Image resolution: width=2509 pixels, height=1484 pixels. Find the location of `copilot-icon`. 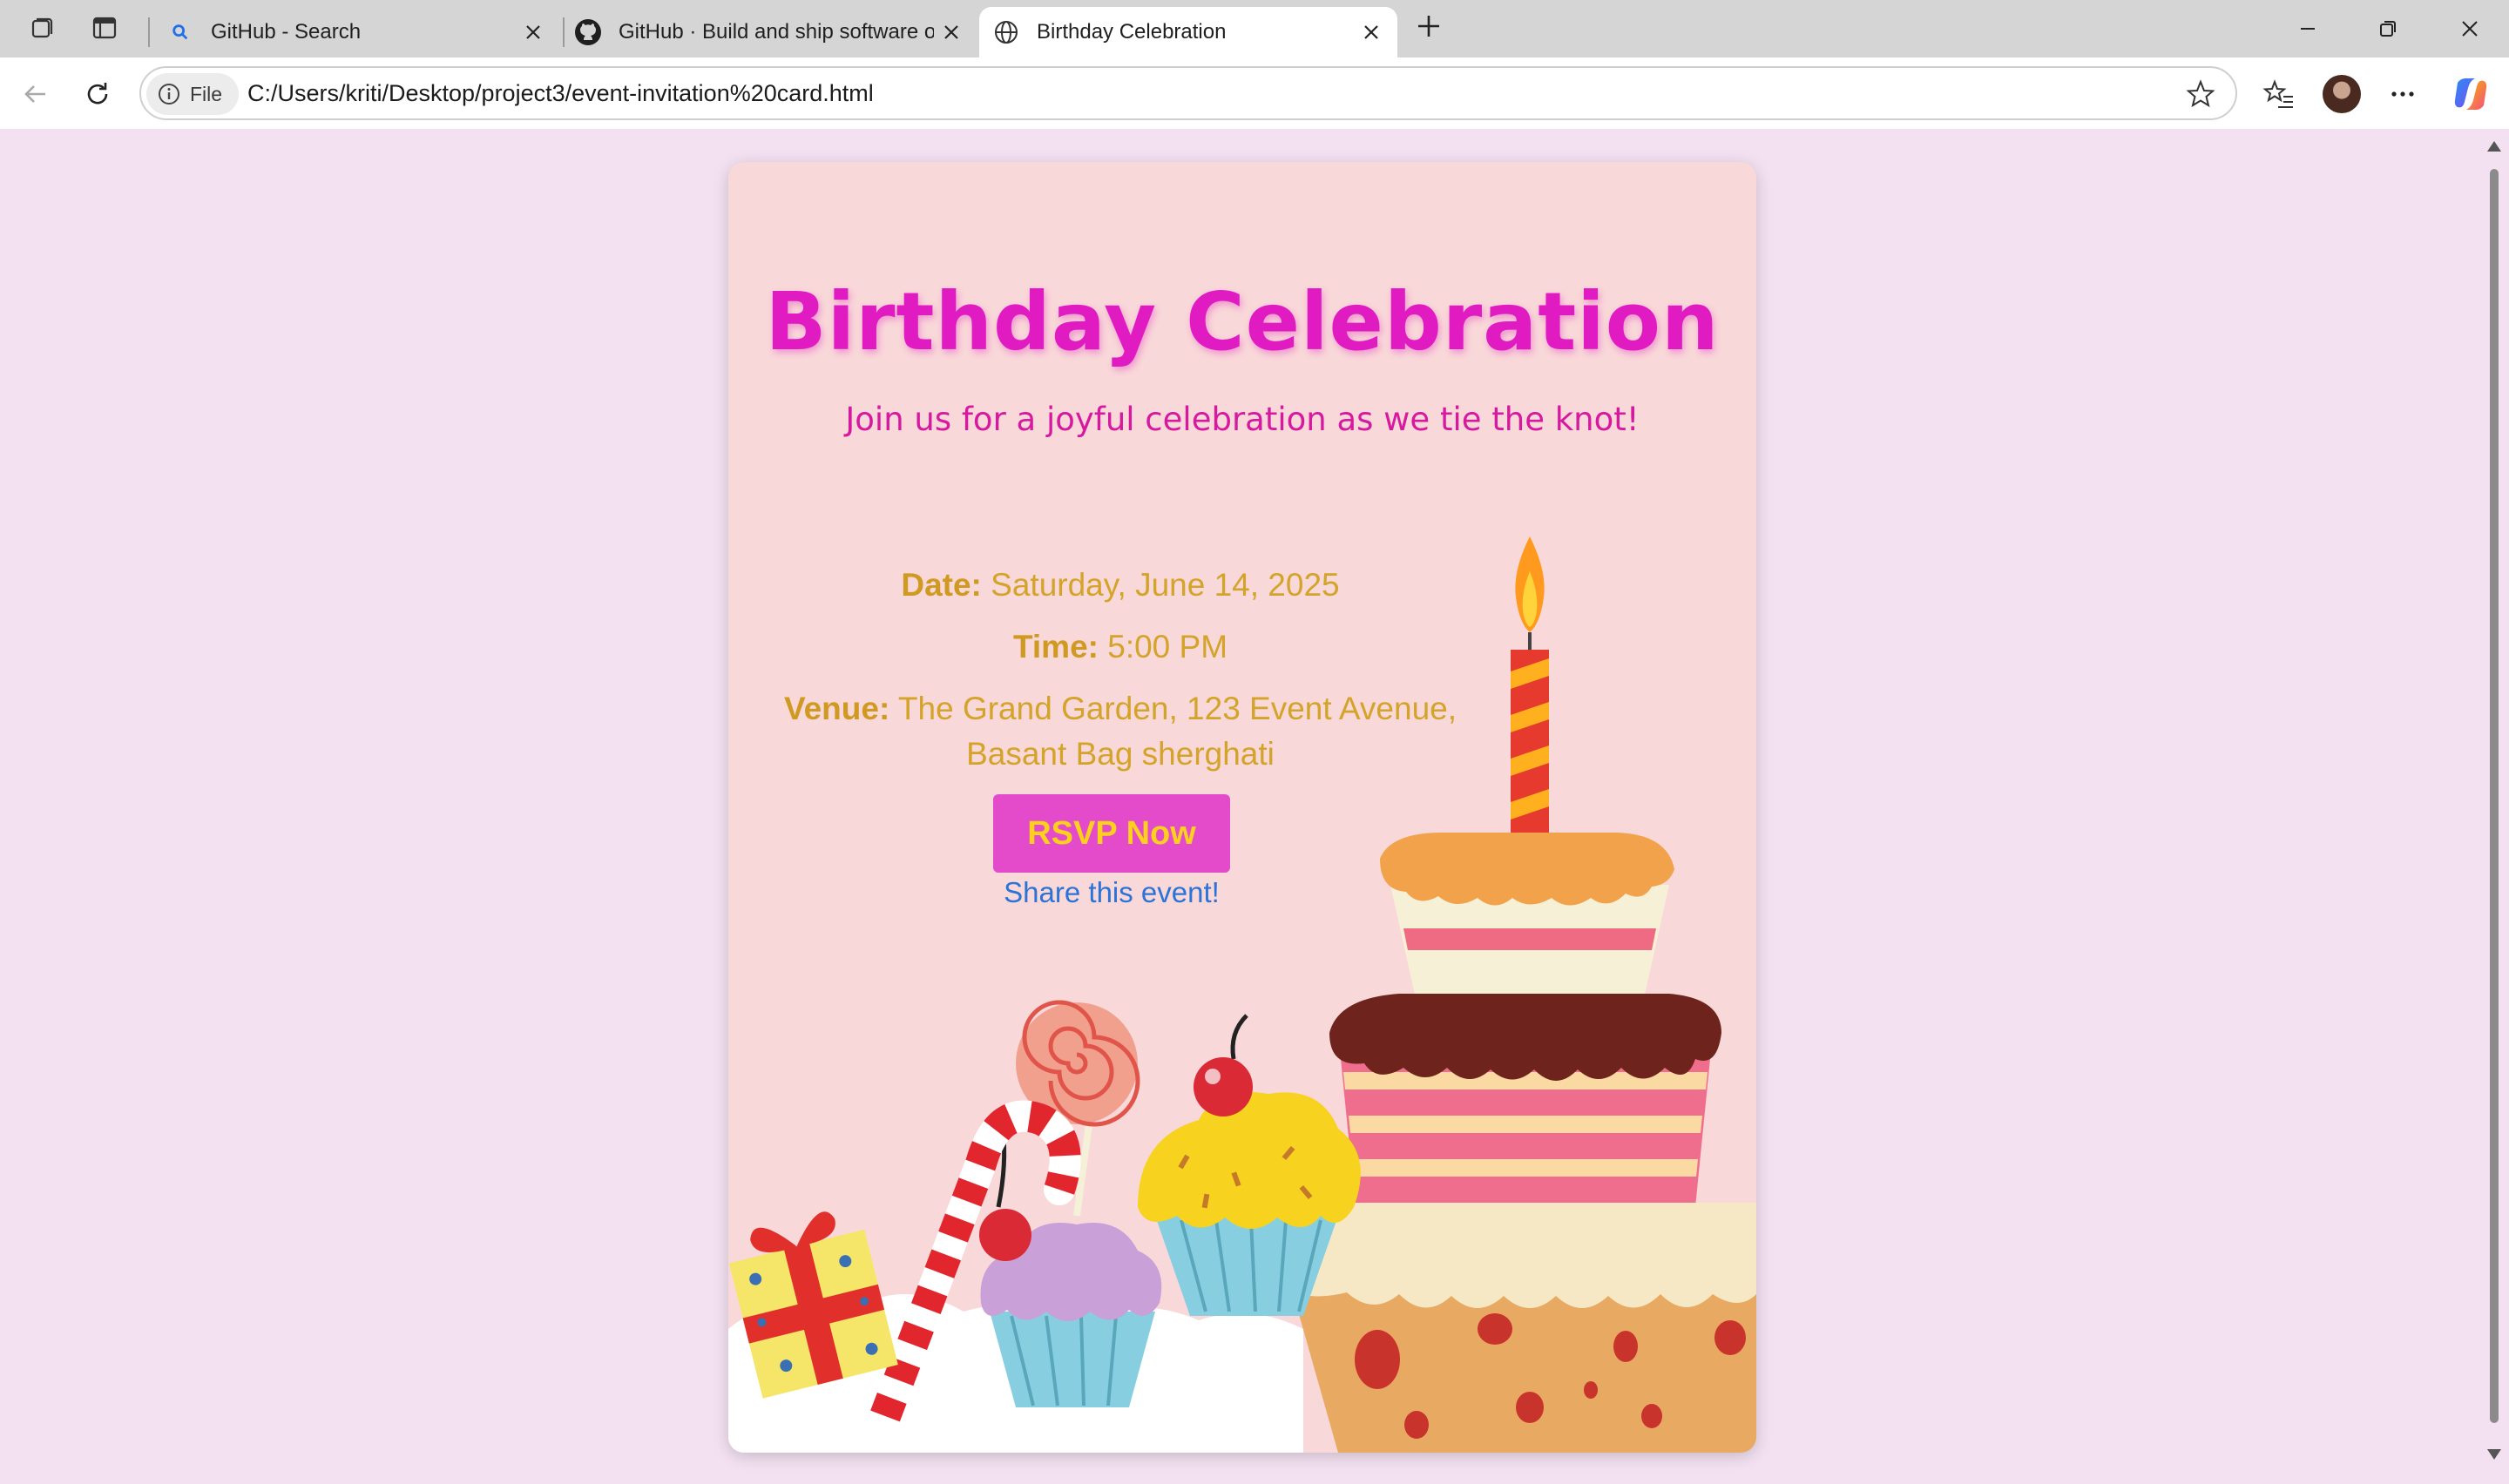

copilot-icon is located at coordinates (2470, 94).